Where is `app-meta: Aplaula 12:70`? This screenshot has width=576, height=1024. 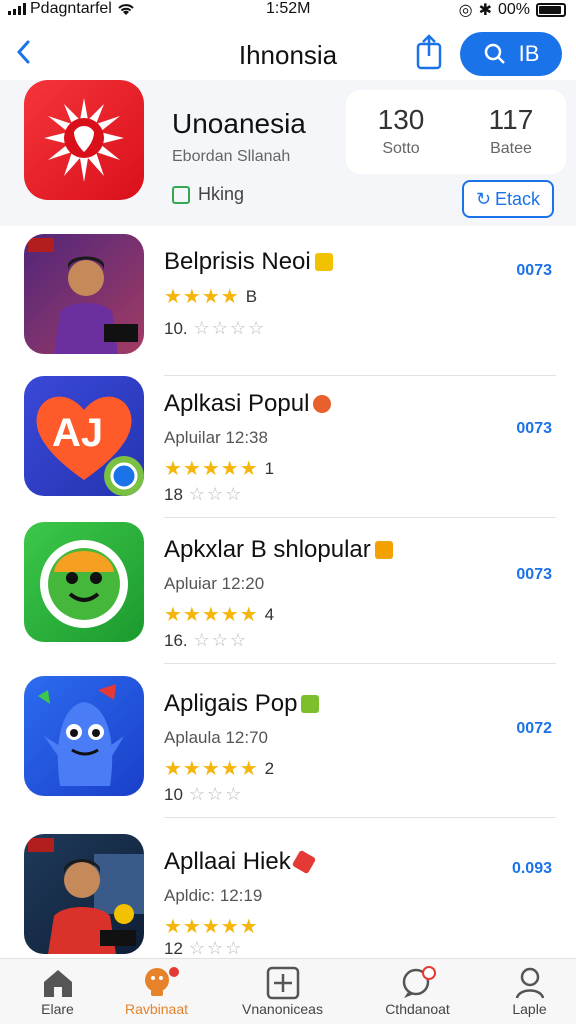
app-meta: Aplaula 12:70 is located at coordinates (216, 737).